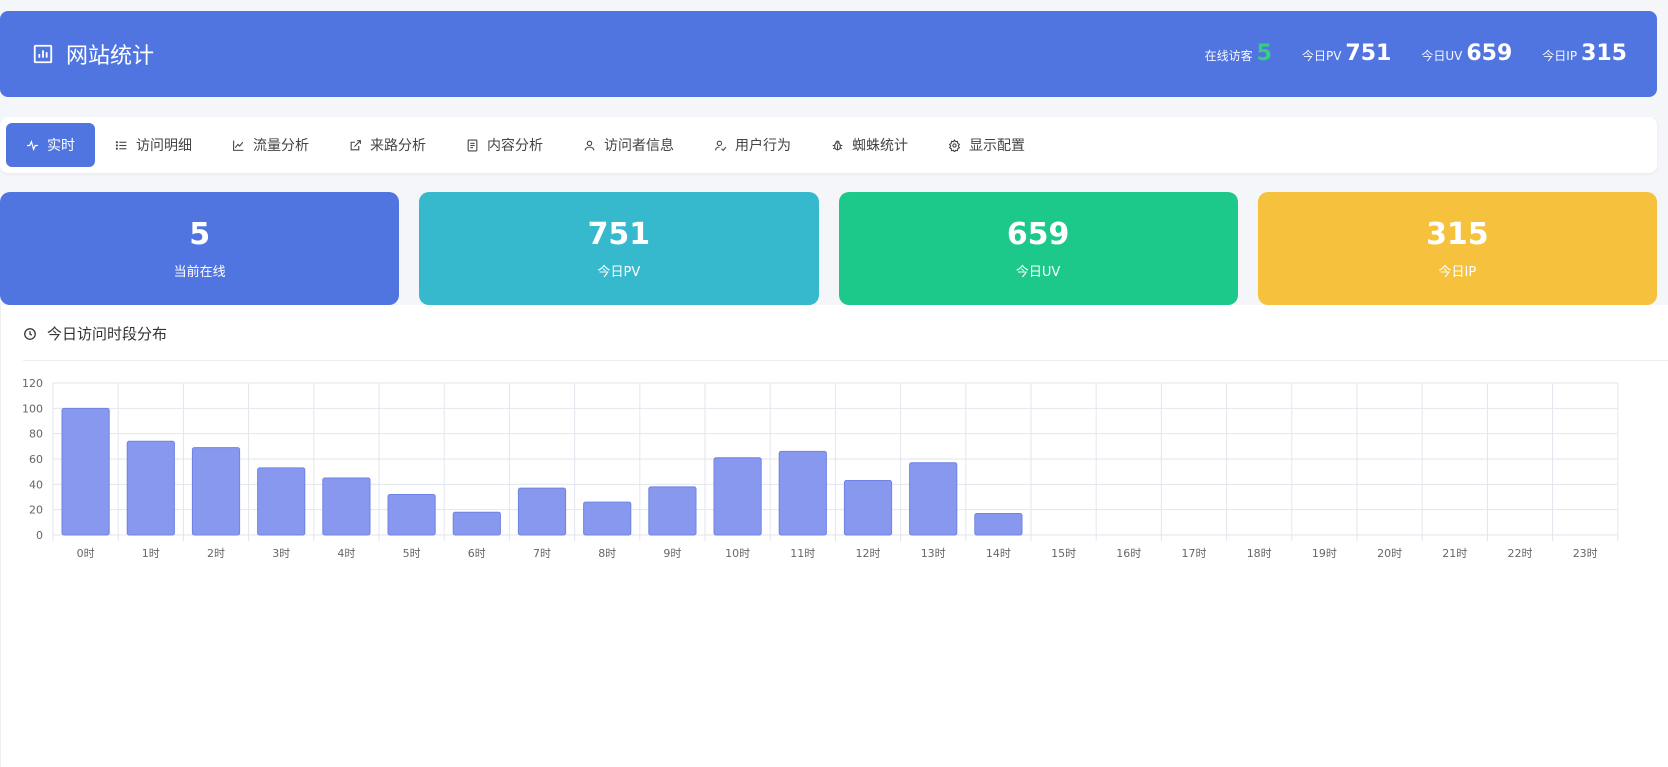 The width and height of the screenshot is (1668, 767). I want to click on x-tick-label: 12时, so click(868, 553).